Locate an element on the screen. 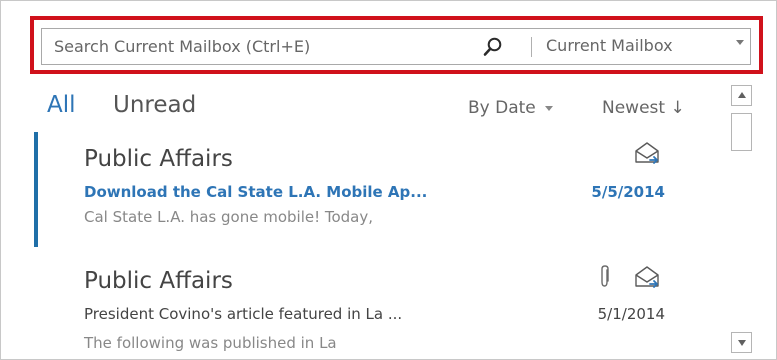 Image resolution: width=777 pixels, height=360 pixels. search-icon is located at coordinates (493, 47).